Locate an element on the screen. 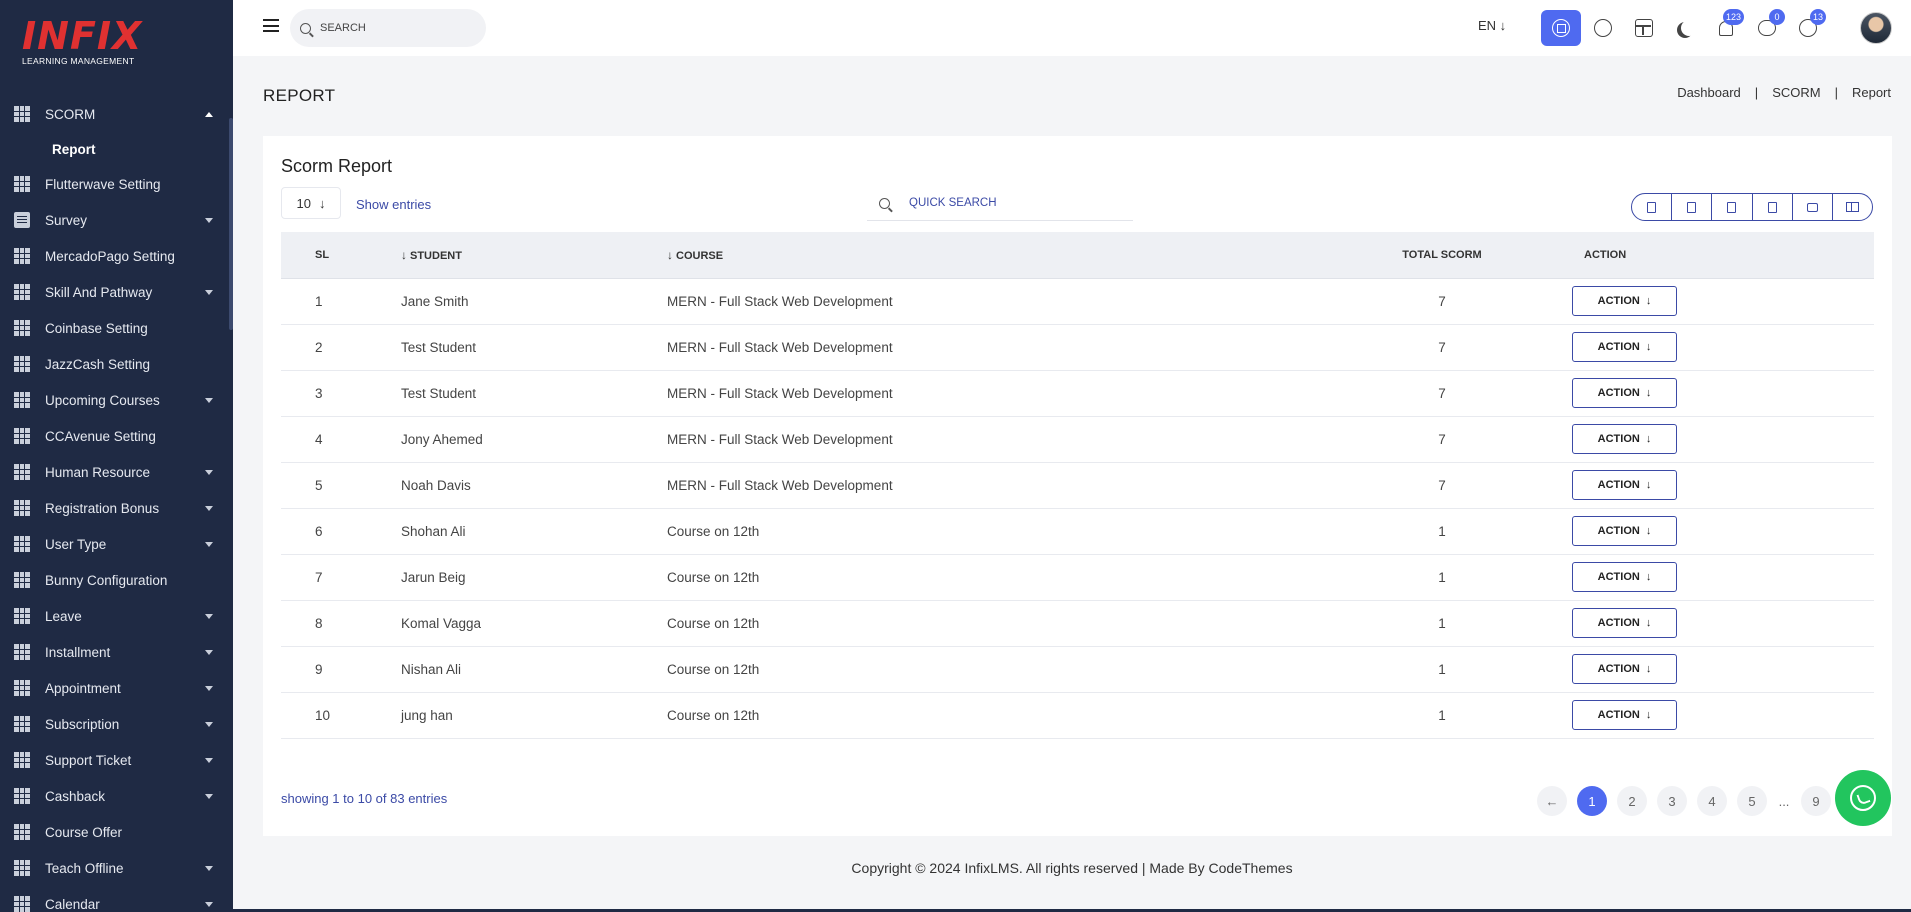 This screenshot has width=1911, height=912. csv-button is located at coordinates (1732, 207).